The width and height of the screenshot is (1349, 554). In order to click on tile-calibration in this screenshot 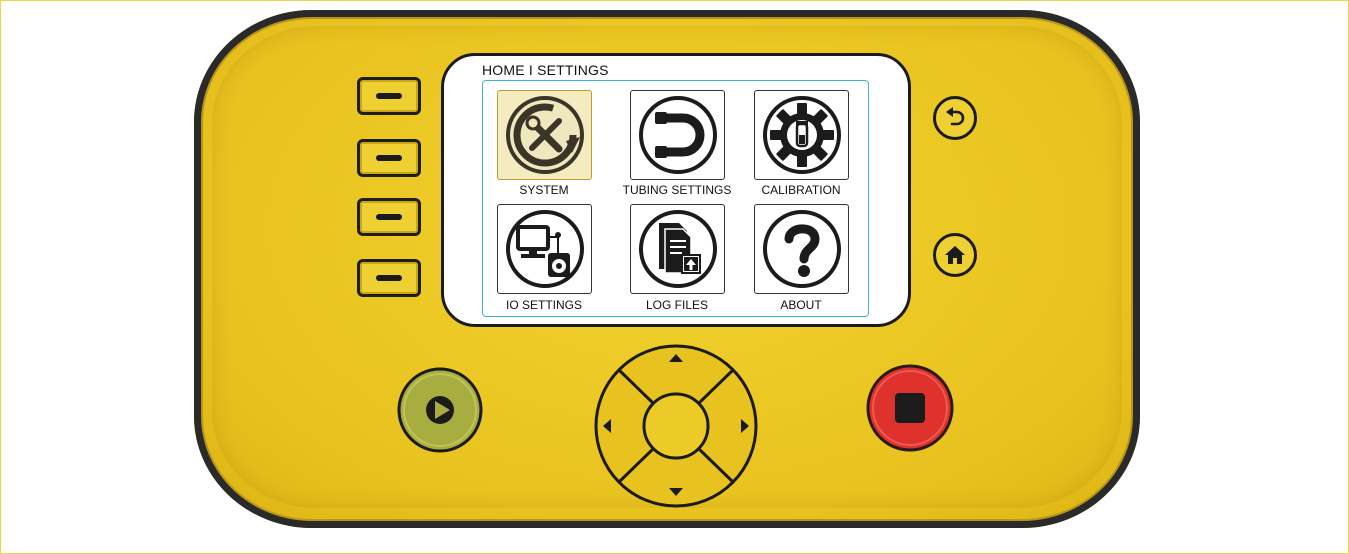, I will do `click(801, 135)`.